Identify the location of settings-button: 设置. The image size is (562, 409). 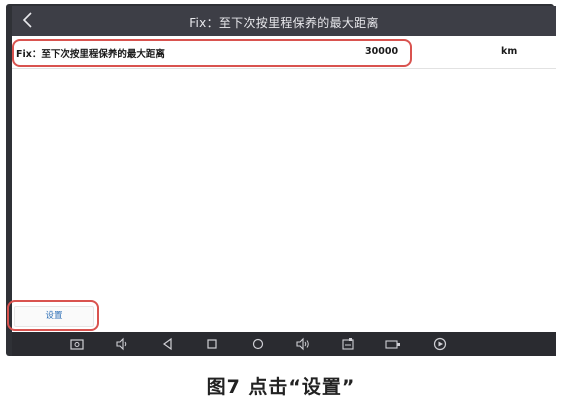
(54, 316).